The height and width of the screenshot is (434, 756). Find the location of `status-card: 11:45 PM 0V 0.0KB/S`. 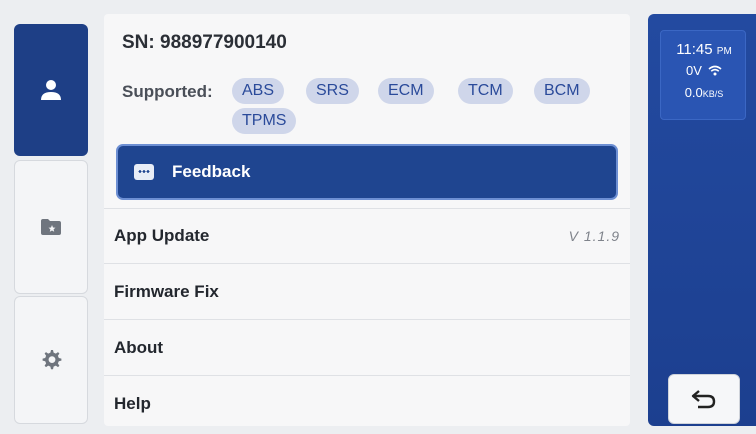

status-card: 11:45 PM 0V 0.0KB/S is located at coordinates (703, 75).